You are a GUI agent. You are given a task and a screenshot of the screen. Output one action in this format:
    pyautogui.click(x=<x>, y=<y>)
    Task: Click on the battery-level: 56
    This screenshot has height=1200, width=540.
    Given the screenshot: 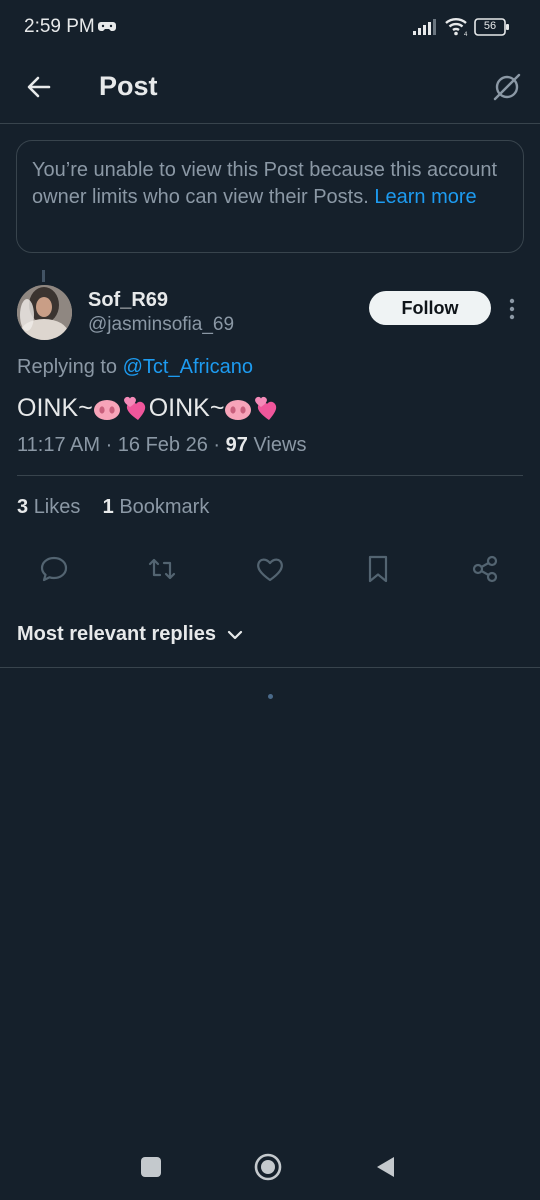 What is the action you would take?
    pyautogui.click(x=490, y=26)
    